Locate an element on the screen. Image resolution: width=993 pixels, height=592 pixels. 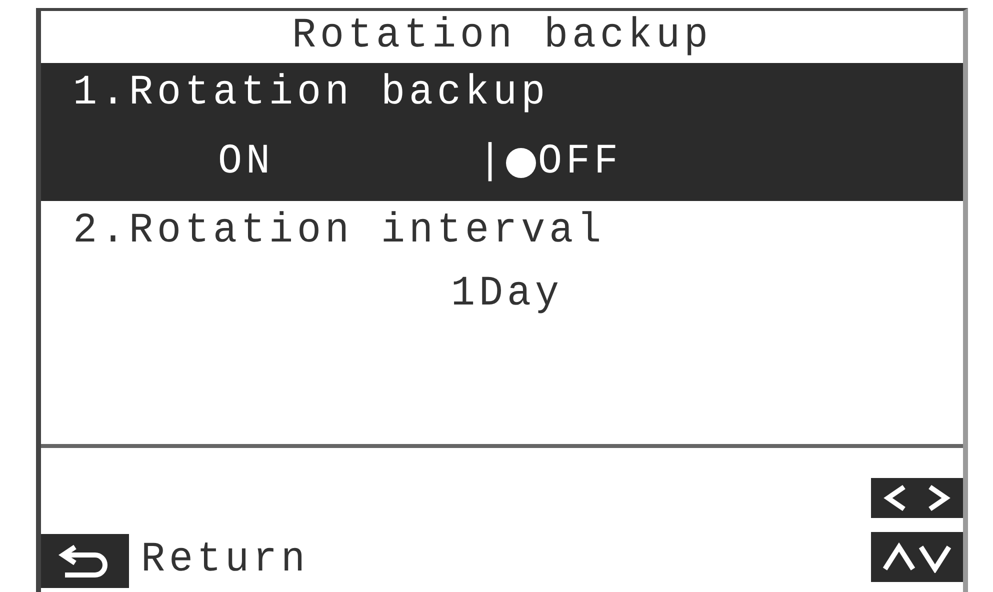
left-right-icon is located at coordinates (917, 498).